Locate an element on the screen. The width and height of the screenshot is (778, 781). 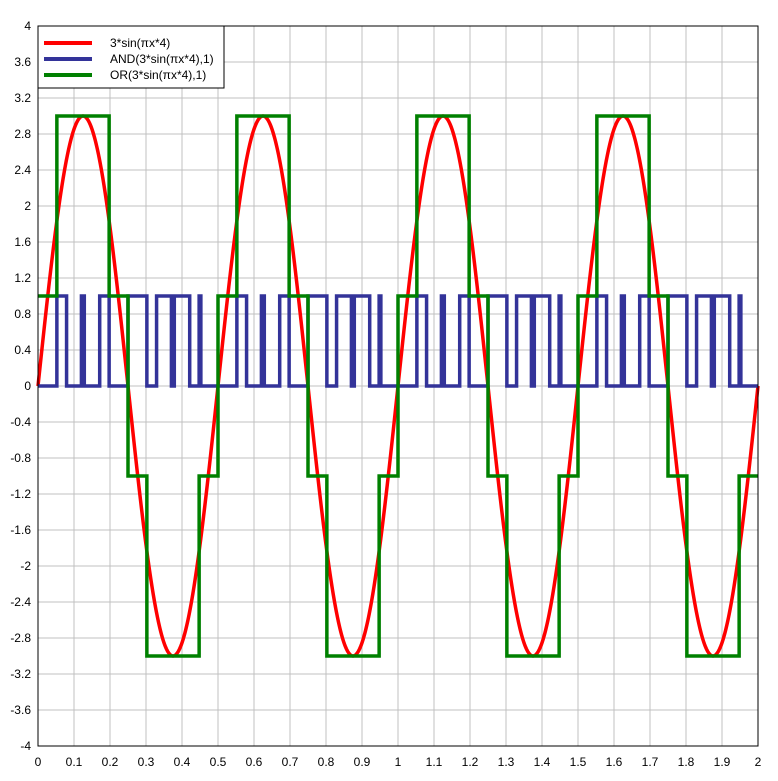
y-tick-label: 0.8 is located at coordinates (22, 314).